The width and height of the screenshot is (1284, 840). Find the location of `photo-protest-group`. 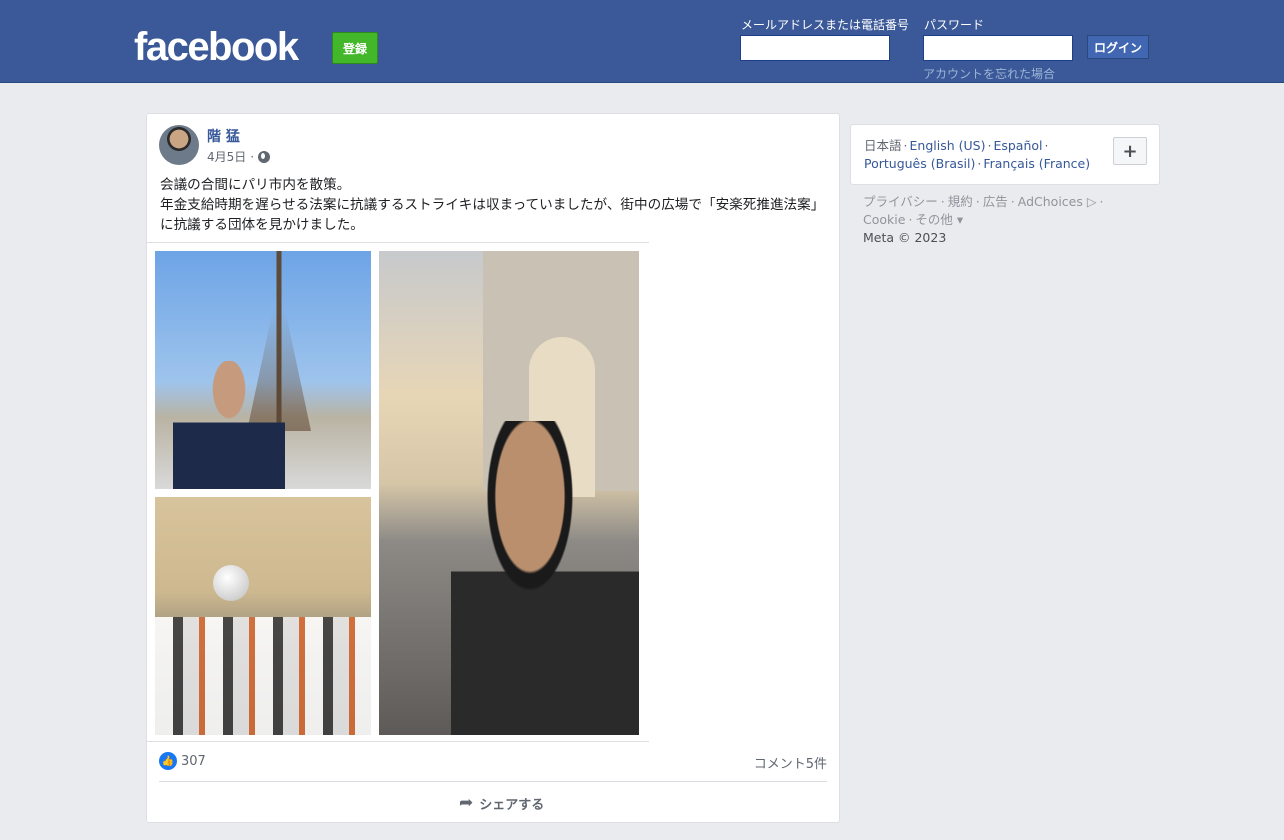

photo-protest-group is located at coordinates (263, 616).